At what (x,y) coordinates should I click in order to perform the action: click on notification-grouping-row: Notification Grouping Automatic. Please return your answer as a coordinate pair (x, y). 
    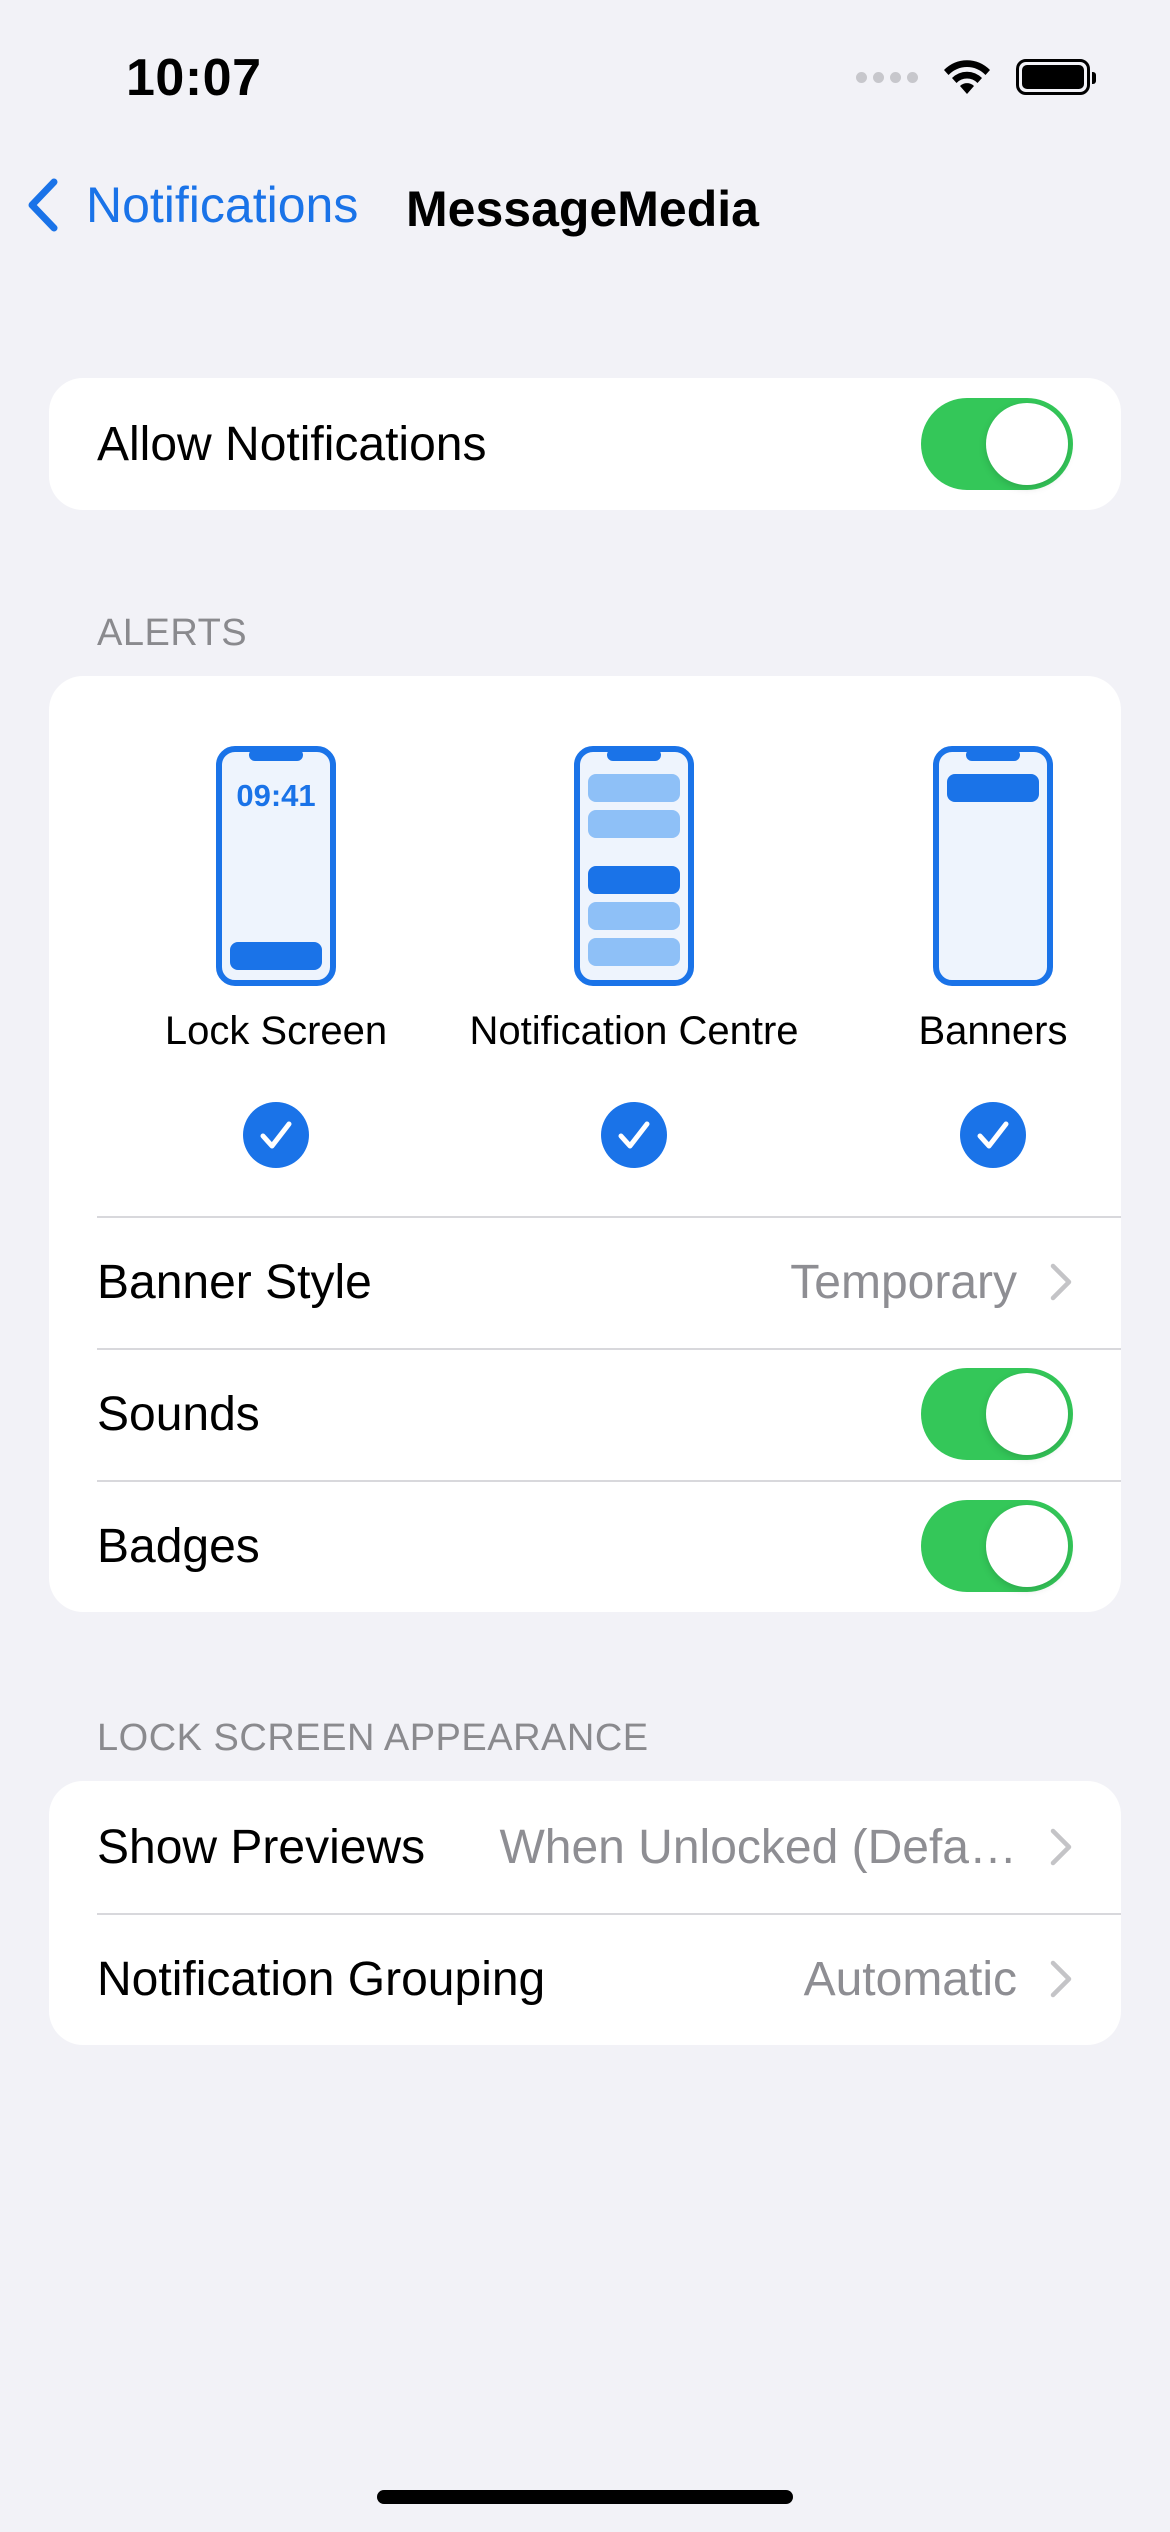
    Looking at the image, I should click on (585, 1979).